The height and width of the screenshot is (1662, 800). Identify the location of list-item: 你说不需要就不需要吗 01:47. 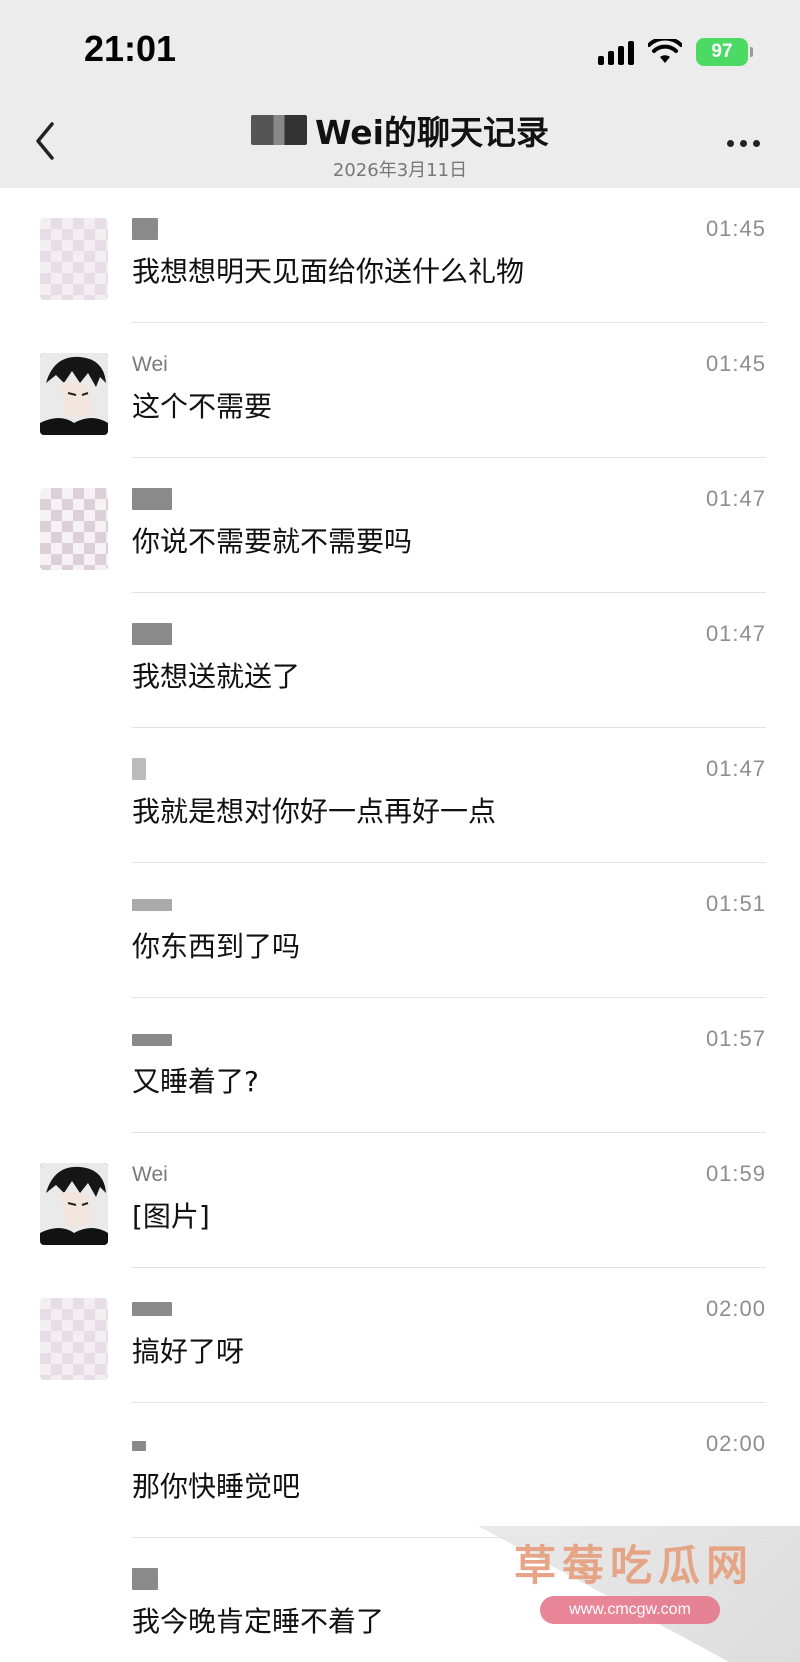
(400, 525).